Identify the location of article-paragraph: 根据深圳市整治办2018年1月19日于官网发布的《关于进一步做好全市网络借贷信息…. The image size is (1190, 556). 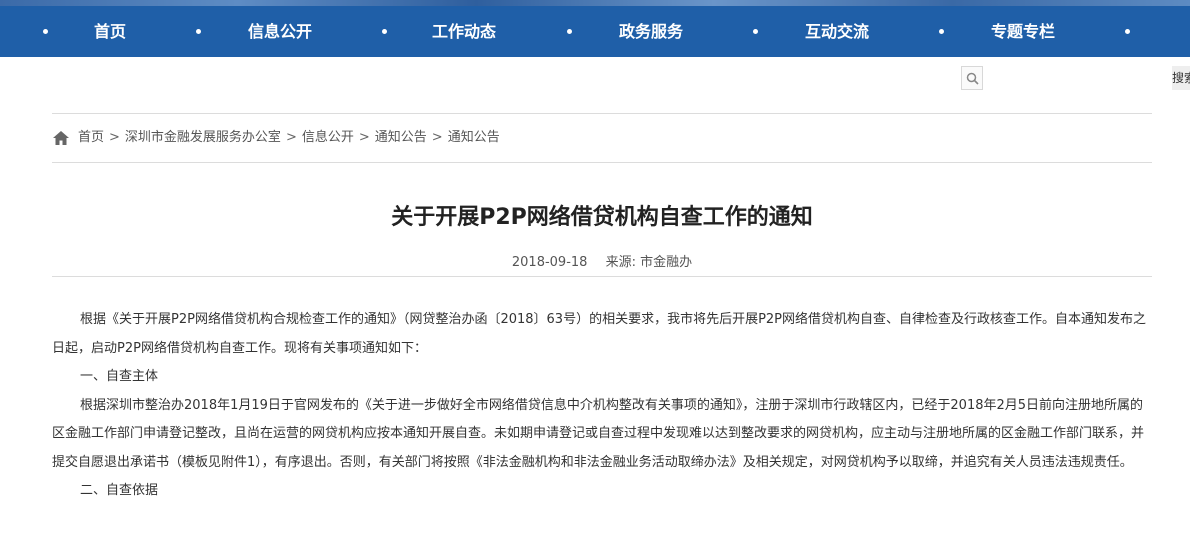
(598, 433).